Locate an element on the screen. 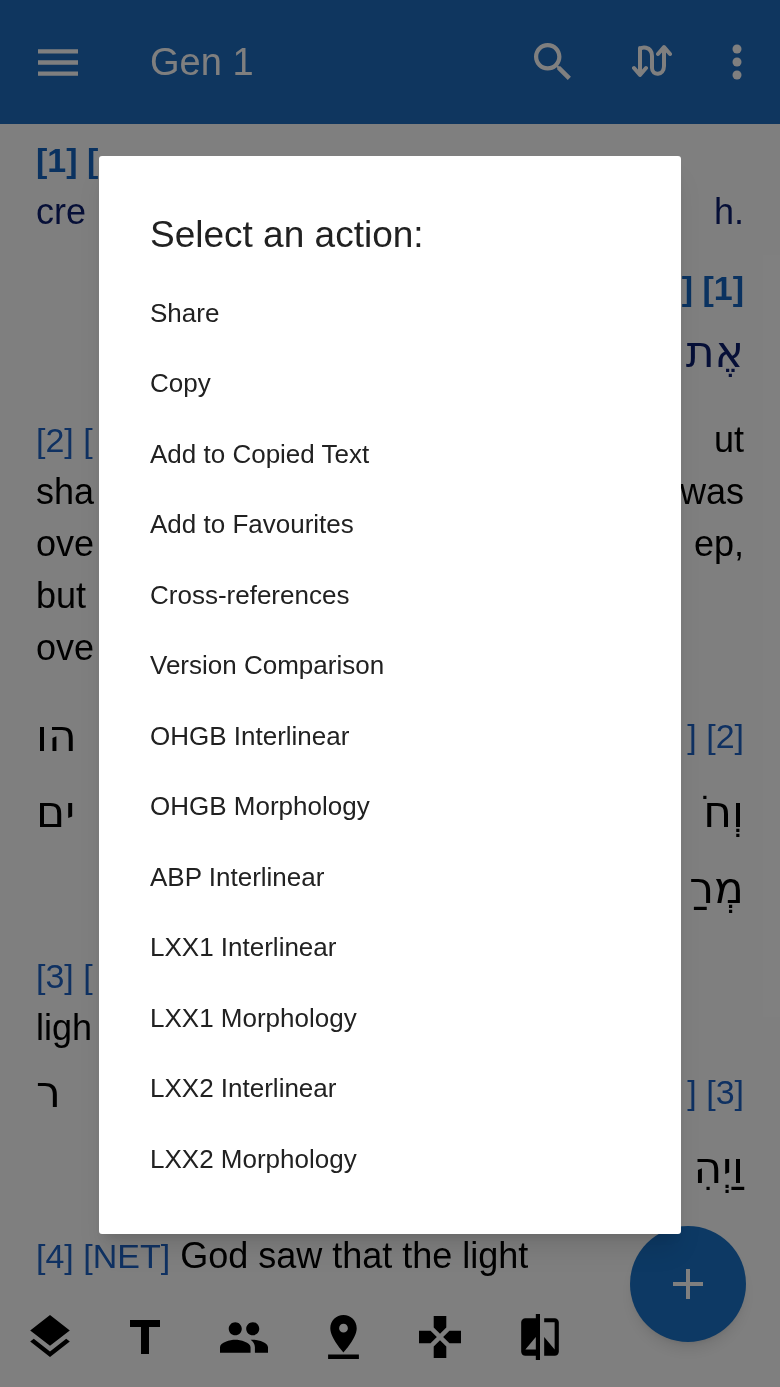 This screenshot has width=780, height=1387. verse-reference: [4] [NET] is located at coordinates (103, 1256).